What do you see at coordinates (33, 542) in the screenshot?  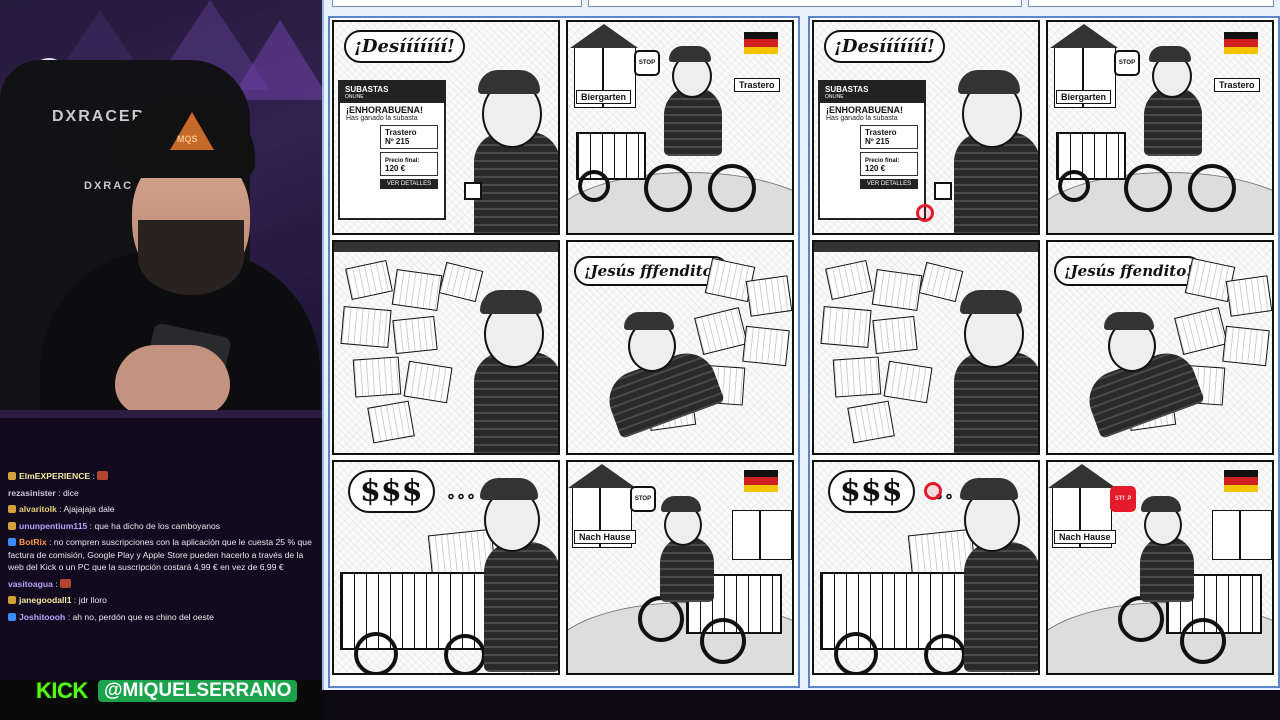 I see `chat-username: BotRix` at bounding box center [33, 542].